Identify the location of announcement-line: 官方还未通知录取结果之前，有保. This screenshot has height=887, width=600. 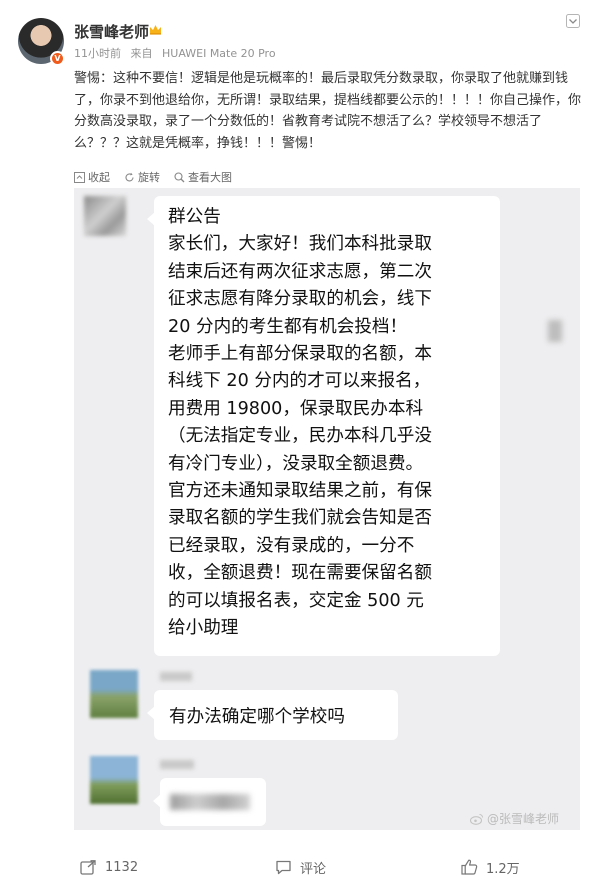
(300, 491).